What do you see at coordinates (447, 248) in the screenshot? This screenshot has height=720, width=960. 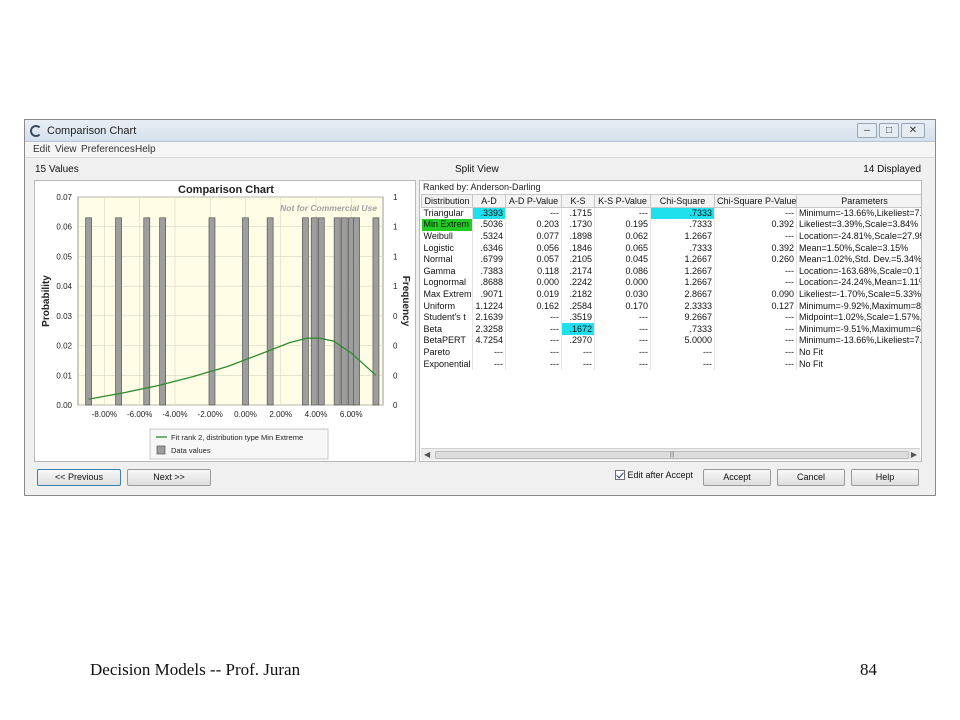 I see `distribution-name-cell: Logistic` at bounding box center [447, 248].